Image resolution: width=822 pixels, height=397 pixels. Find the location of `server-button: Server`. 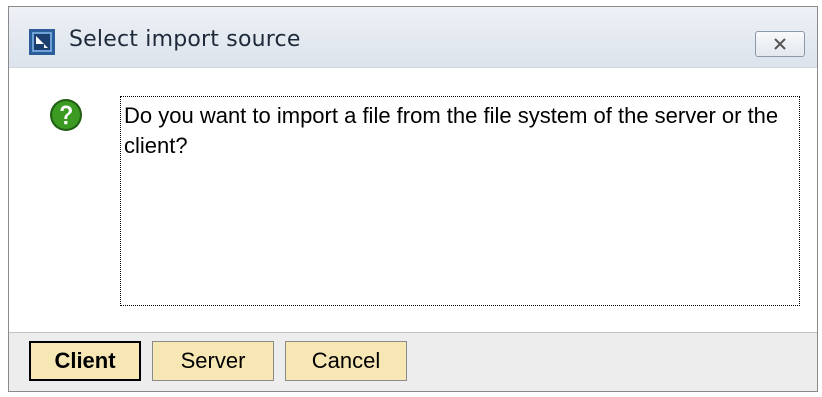

server-button: Server is located at coordinates (213, 361).